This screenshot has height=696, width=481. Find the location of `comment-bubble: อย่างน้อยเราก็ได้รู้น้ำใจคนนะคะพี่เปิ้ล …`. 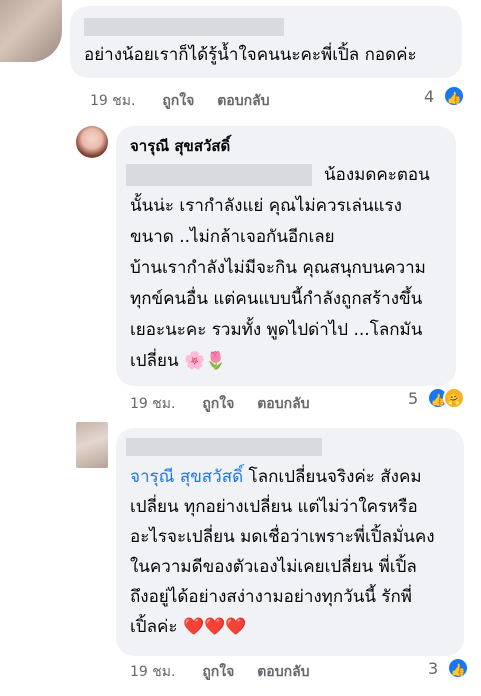

comment-bubble: อย่างน้อยเราก็ได้รู้น้ำใจคนนะคะพี่เปิ้ล … is located at coordinates (266, 42).